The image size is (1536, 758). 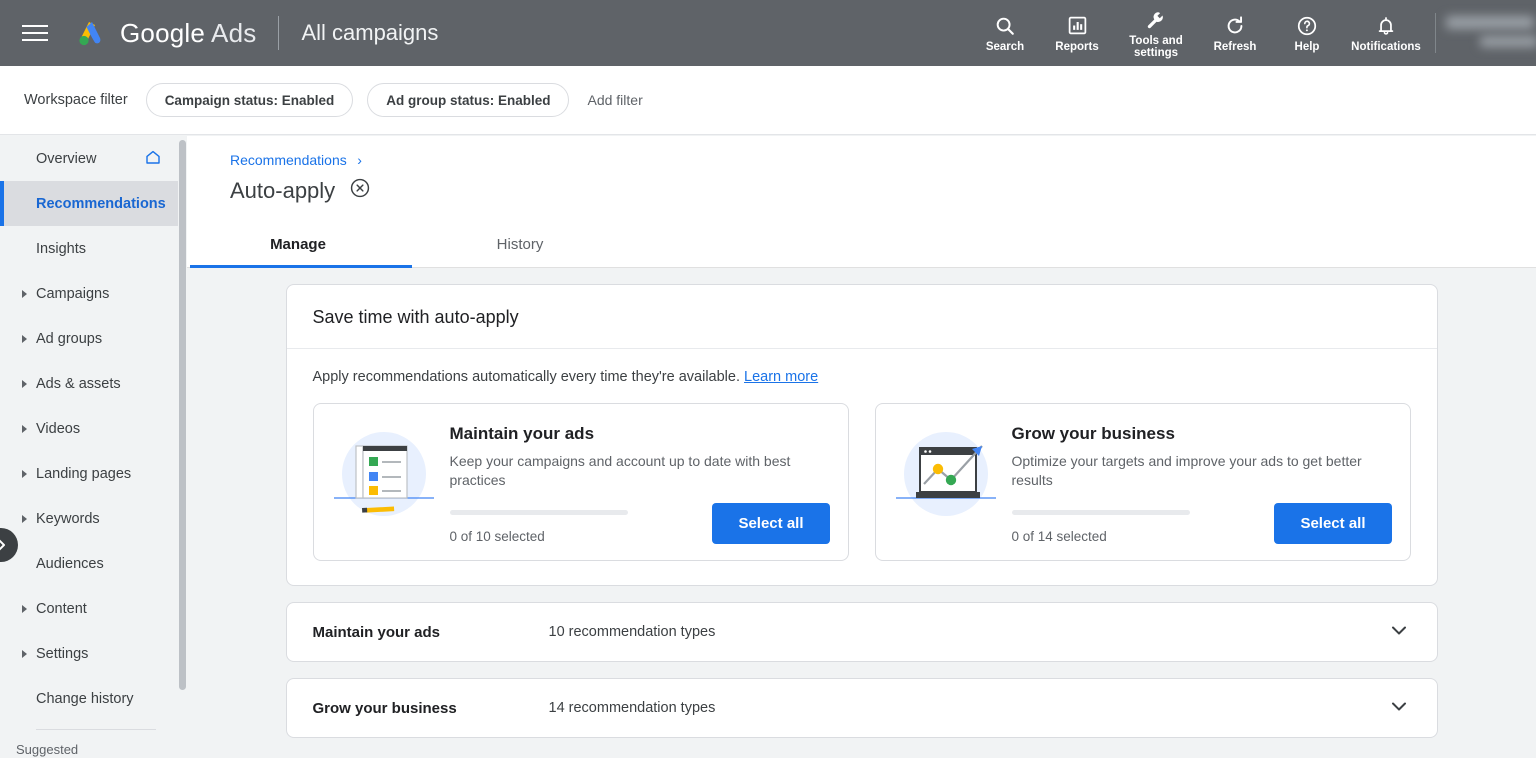 What do you see at coordinates (153, 159) in the screenshot?
I see `home-icon` at bounding box center [153, 159].